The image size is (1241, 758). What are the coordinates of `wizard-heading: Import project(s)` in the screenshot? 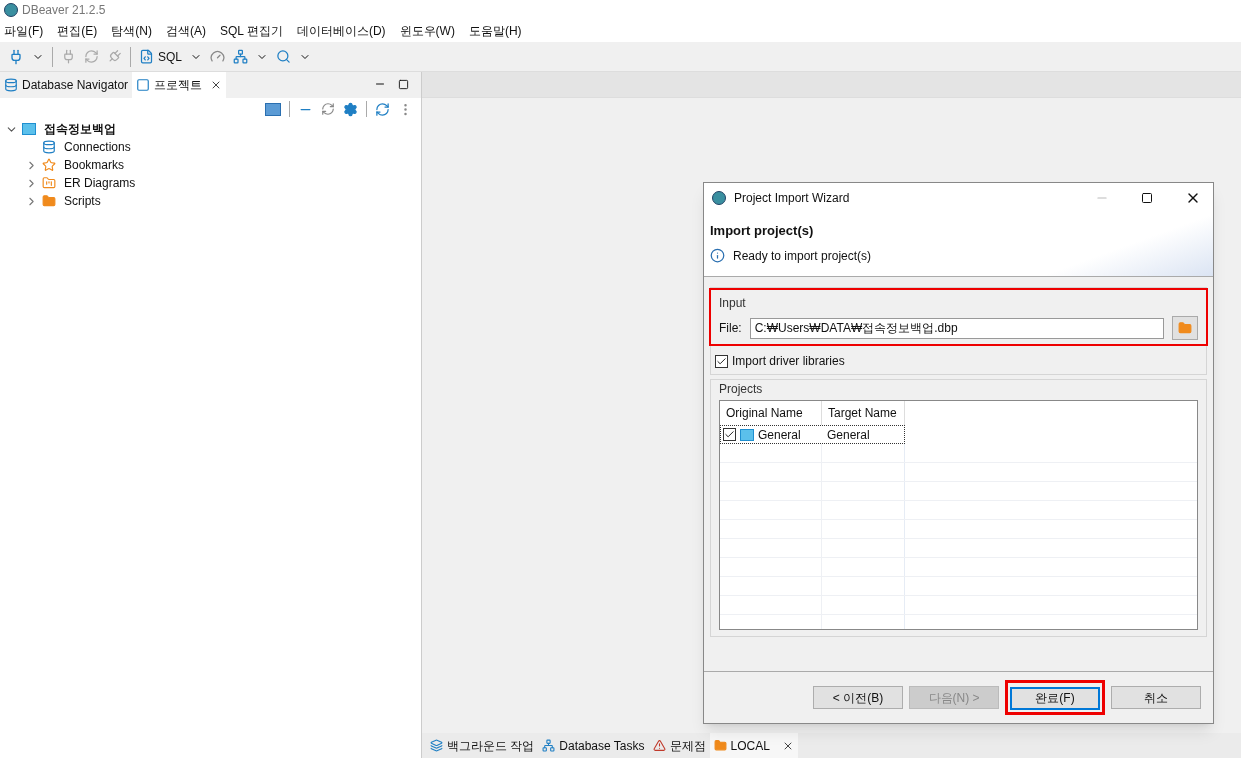 It's located at (762, 231).